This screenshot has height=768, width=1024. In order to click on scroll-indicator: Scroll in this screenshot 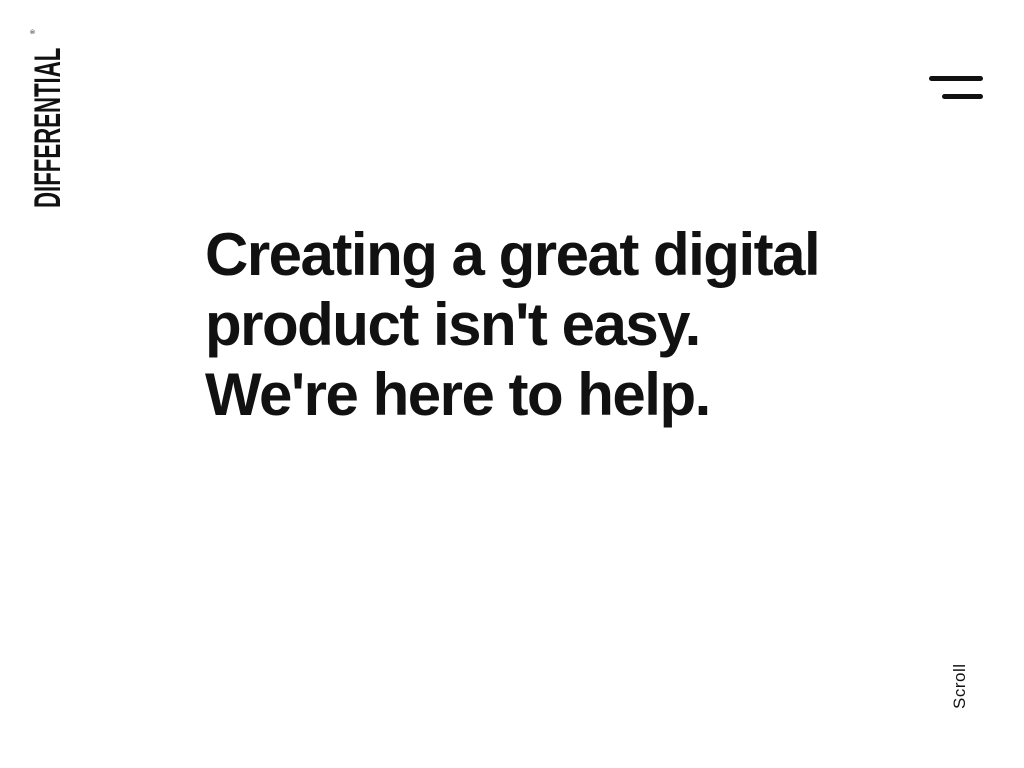, I will do `click(959, 686)`.